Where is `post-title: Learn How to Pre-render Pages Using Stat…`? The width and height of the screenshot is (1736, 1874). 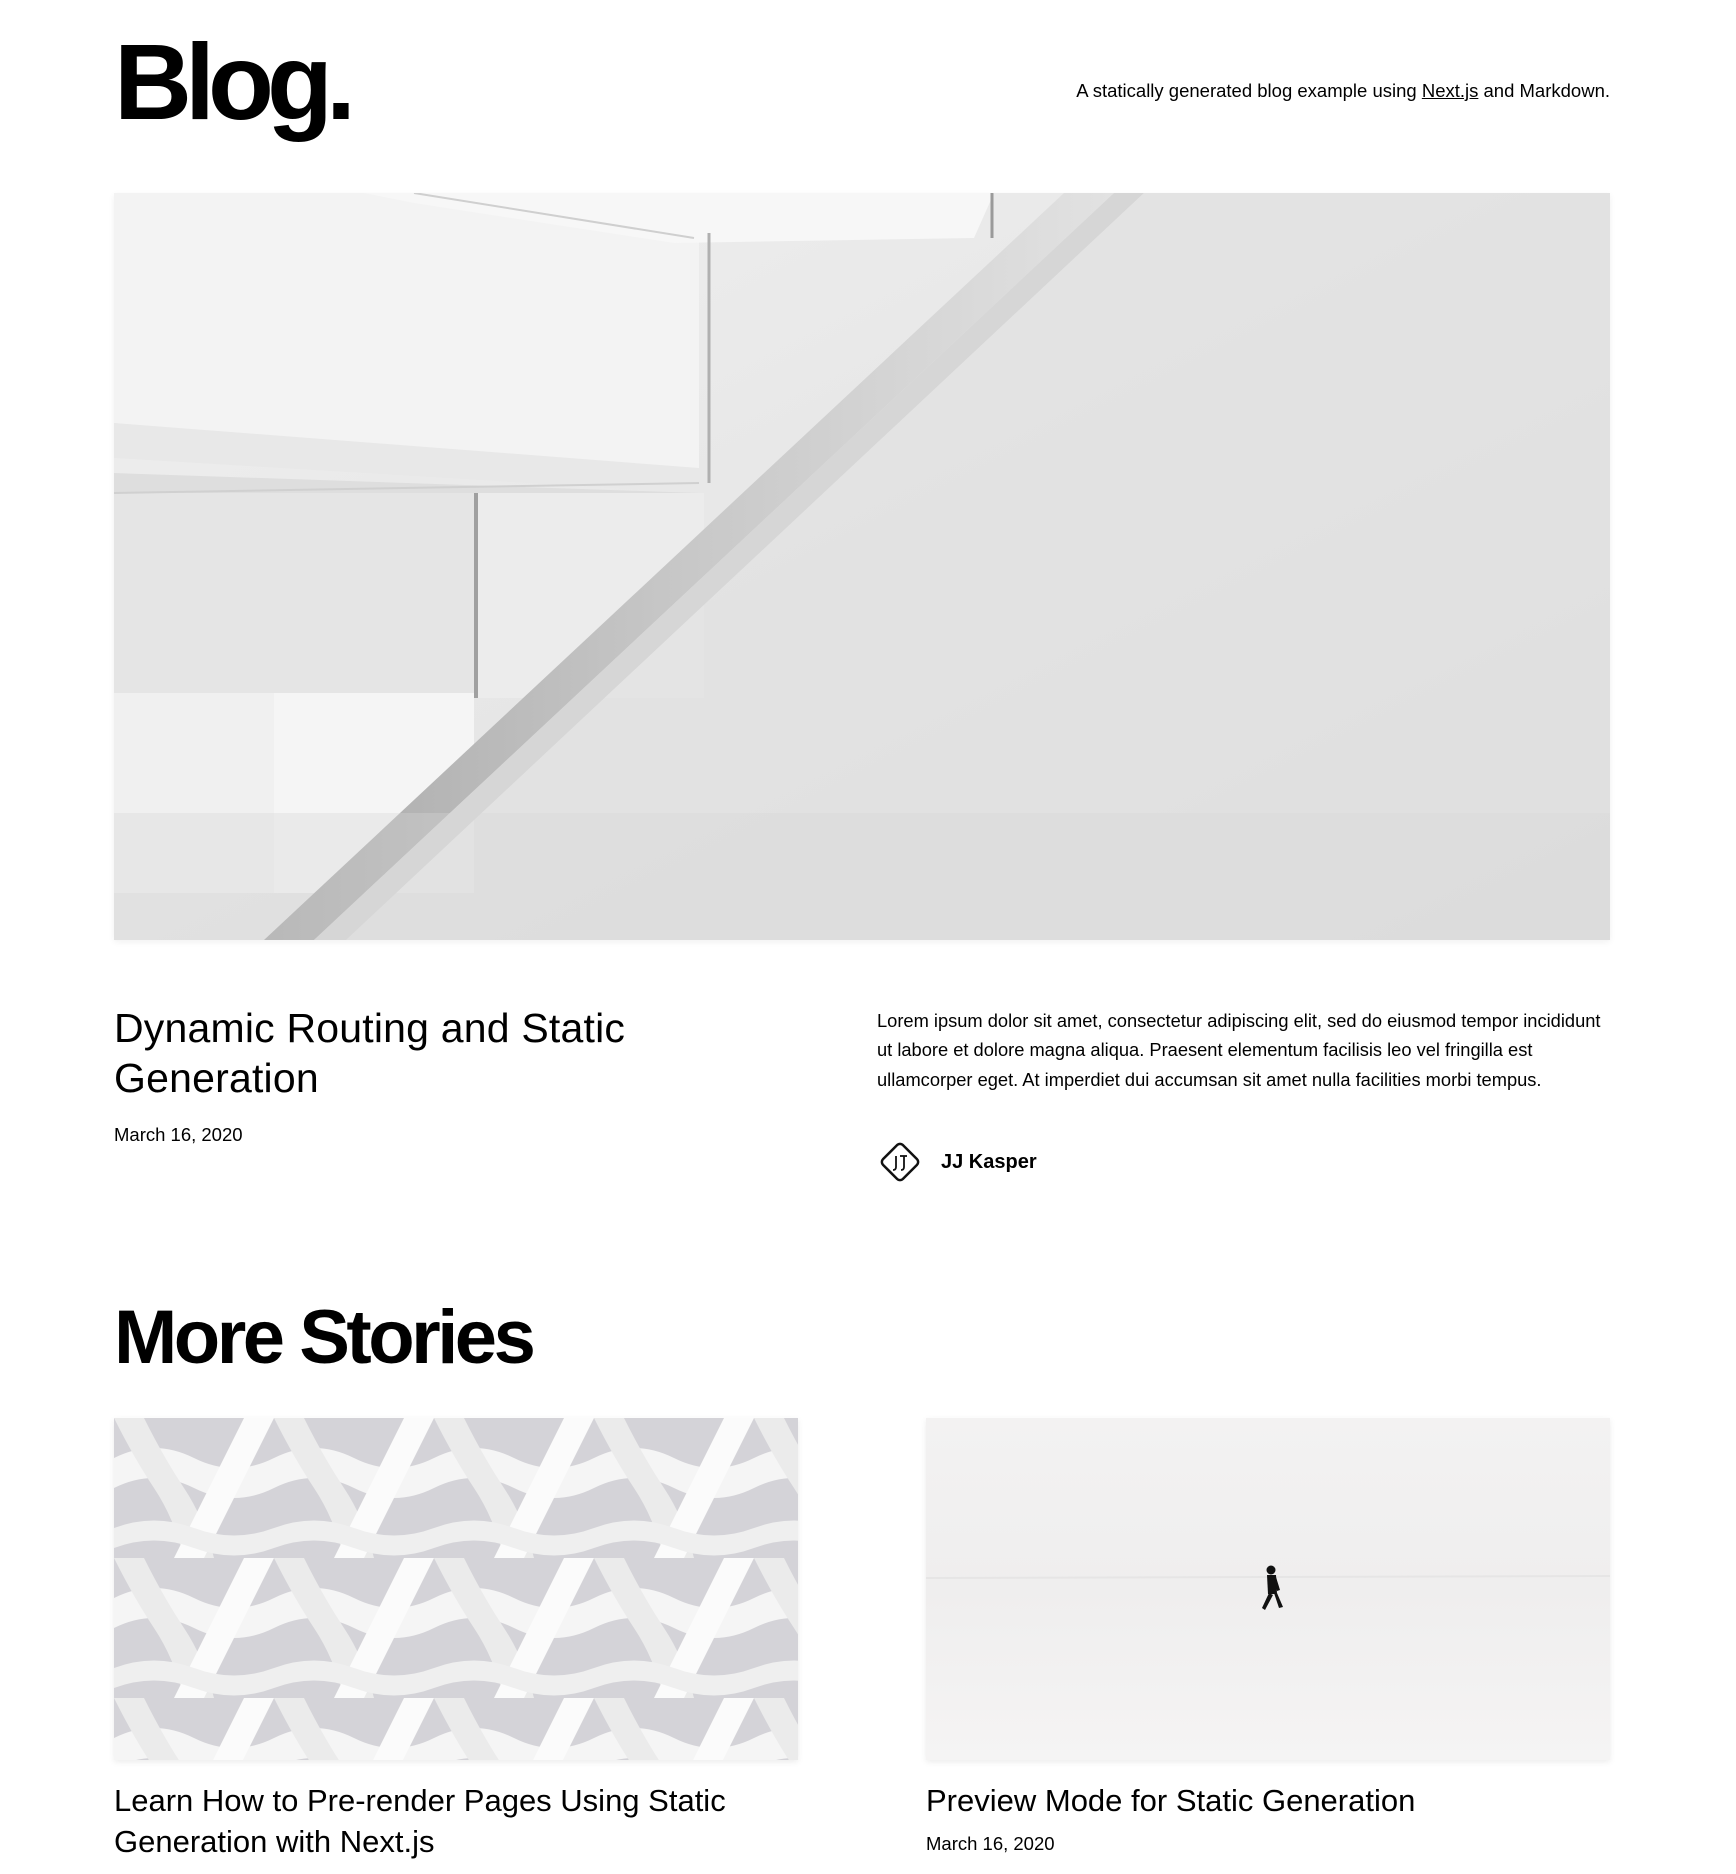
post-title: Learn How to Pre-render Pages Using Stat… is located at coordinates (456, 1821).